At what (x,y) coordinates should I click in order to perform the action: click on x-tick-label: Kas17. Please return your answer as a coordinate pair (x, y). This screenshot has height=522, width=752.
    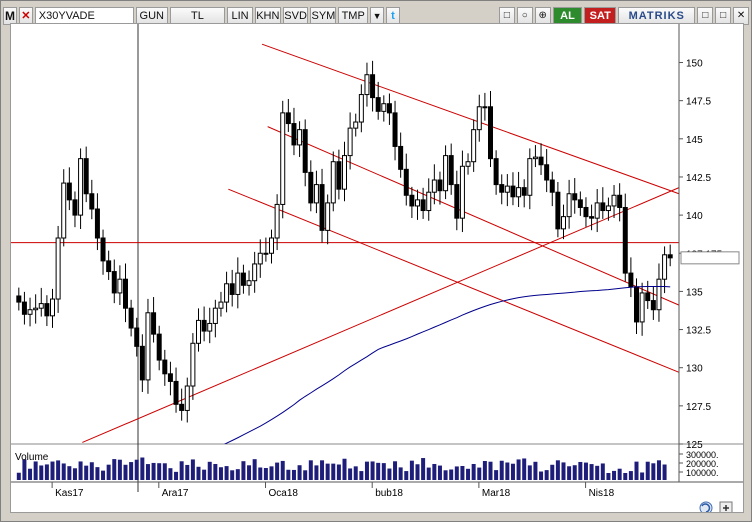
    Looking at the image, I should click on (69, 493).